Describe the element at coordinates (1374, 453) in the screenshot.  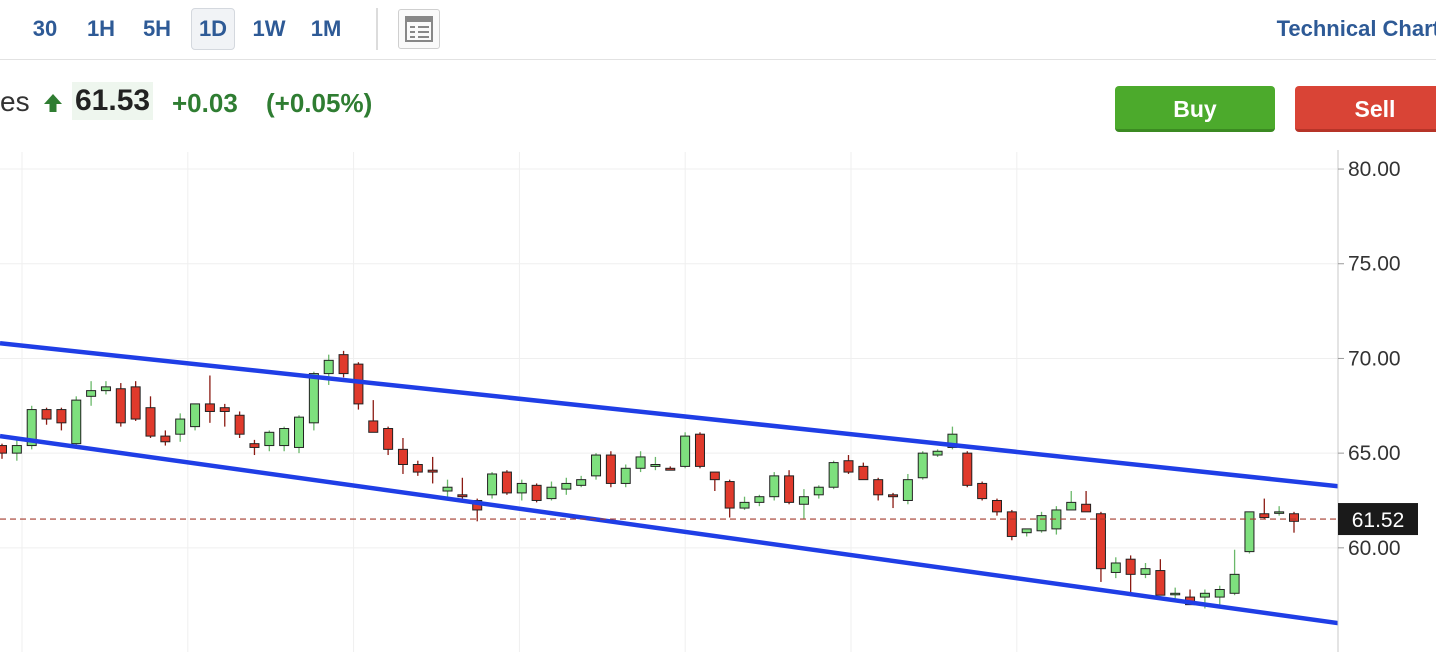
I see `y-tick-label: 65.00` at that location.